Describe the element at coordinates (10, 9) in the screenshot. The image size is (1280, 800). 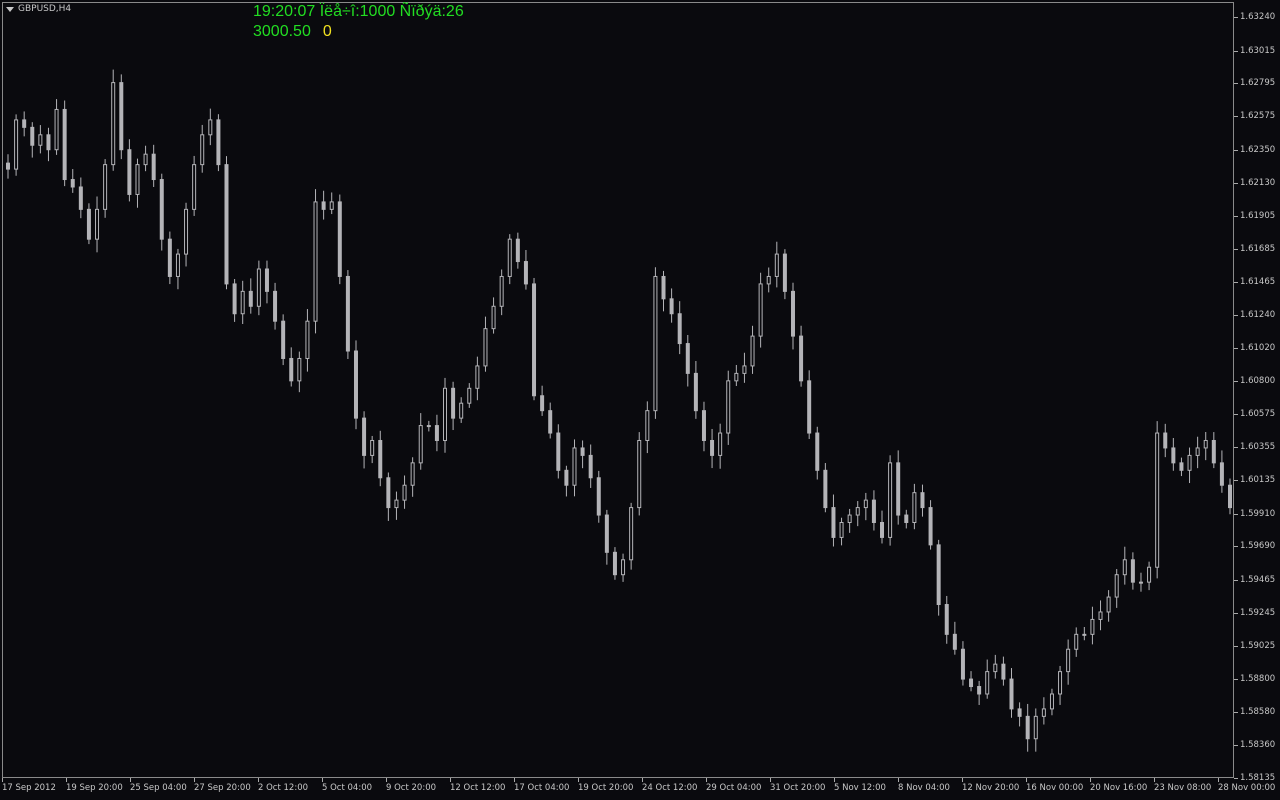
I see `chevron-down-icon` at that location.